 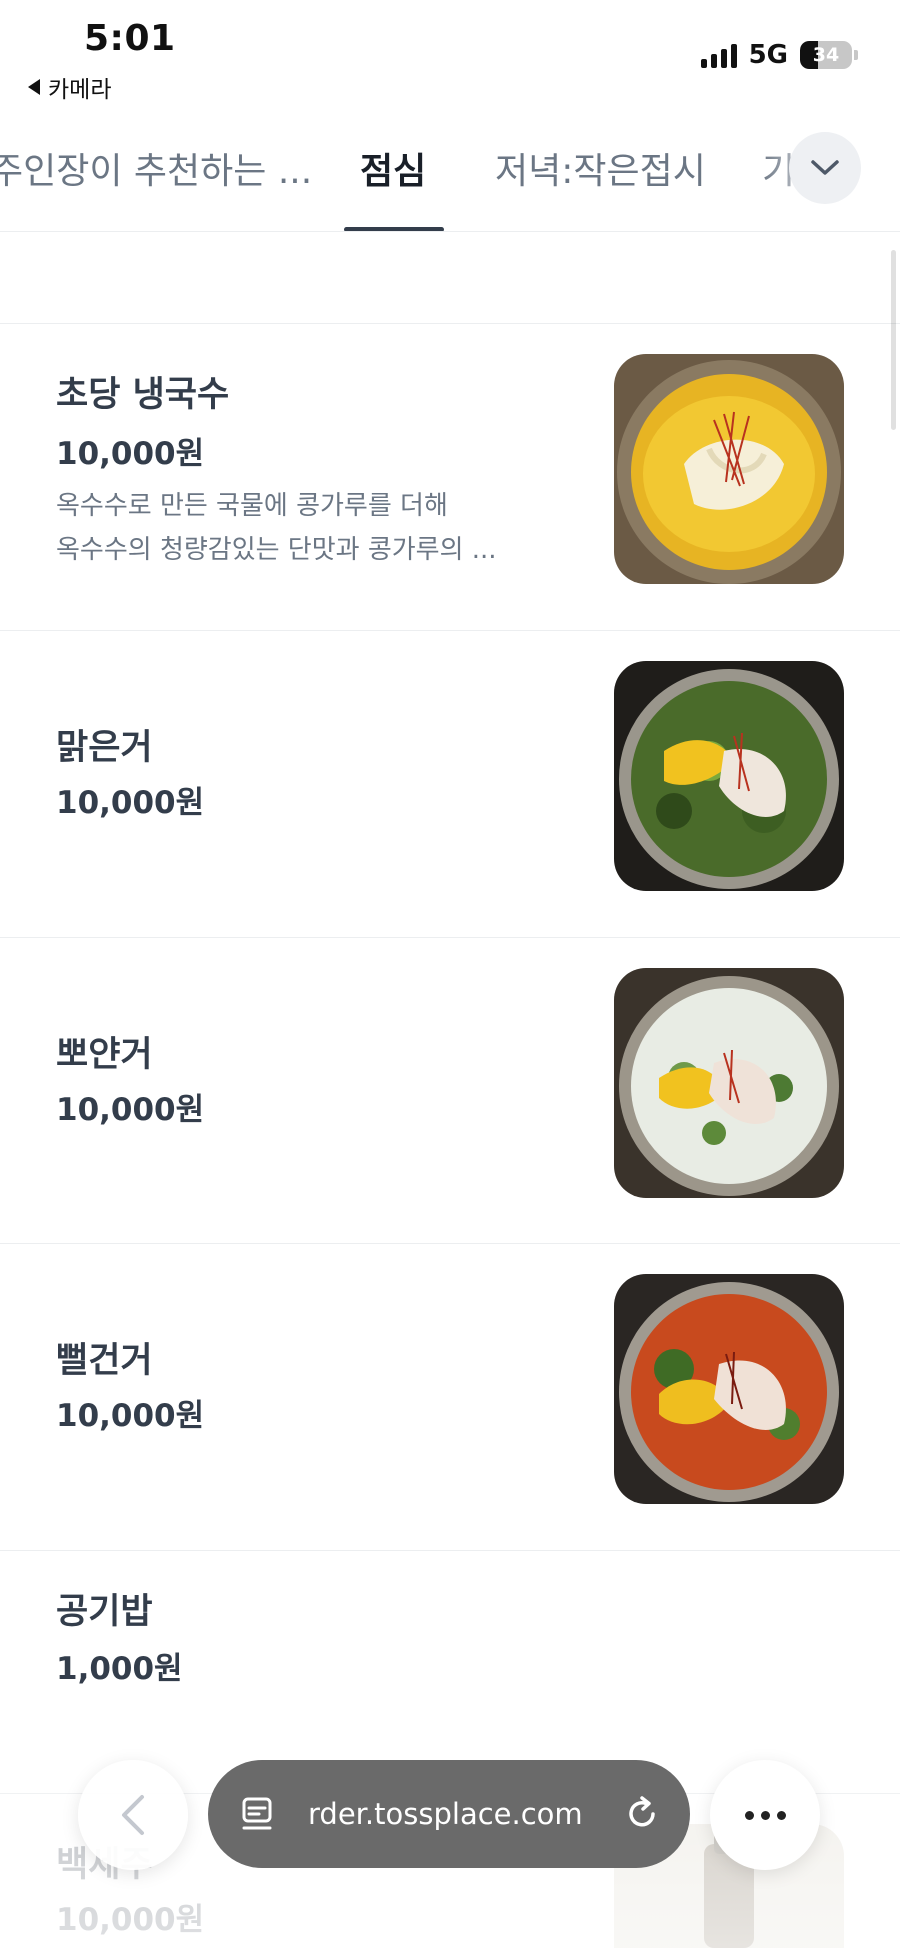 I want to click on menu-item-name: 맑은거, so click(x=104, y=748).